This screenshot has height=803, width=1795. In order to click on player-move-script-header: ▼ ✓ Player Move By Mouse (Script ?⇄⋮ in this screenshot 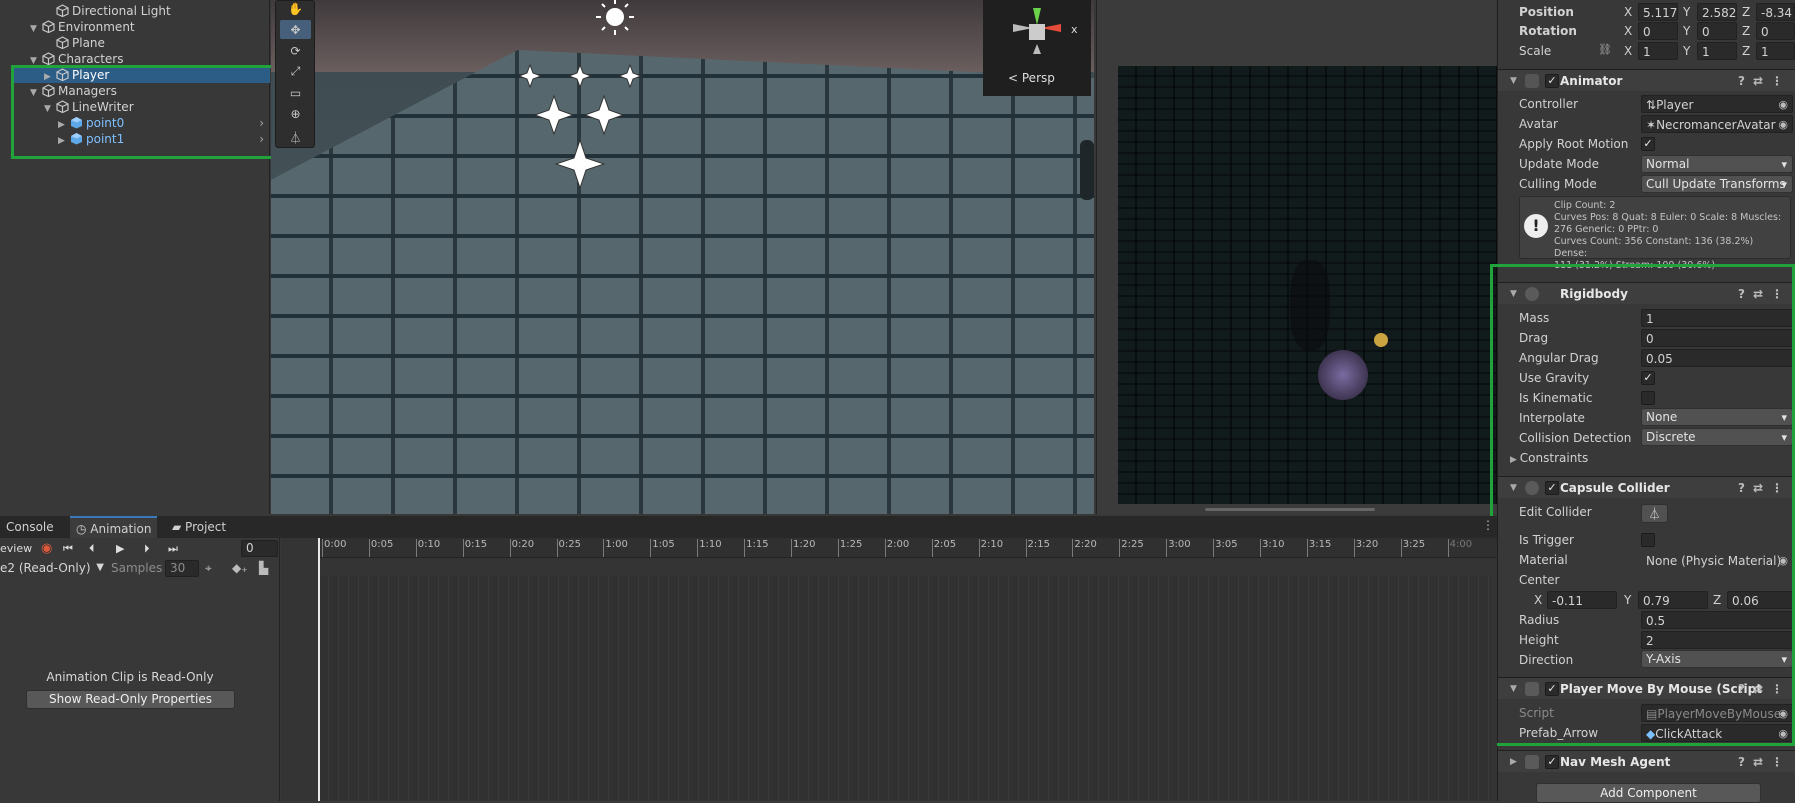, I will do `click(1646, 688)`.